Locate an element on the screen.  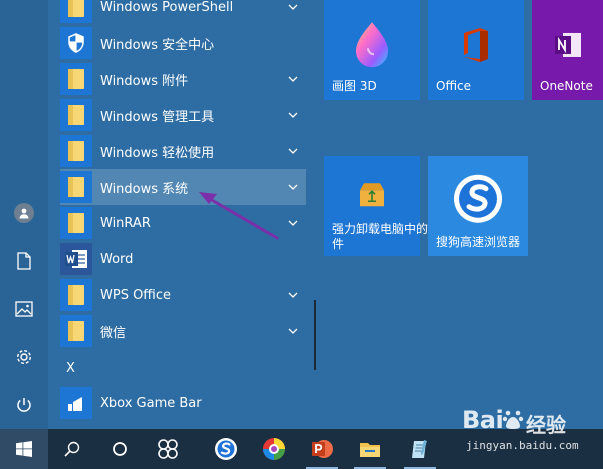
taskbar-file-explorer is located at coordinates (370, 449).